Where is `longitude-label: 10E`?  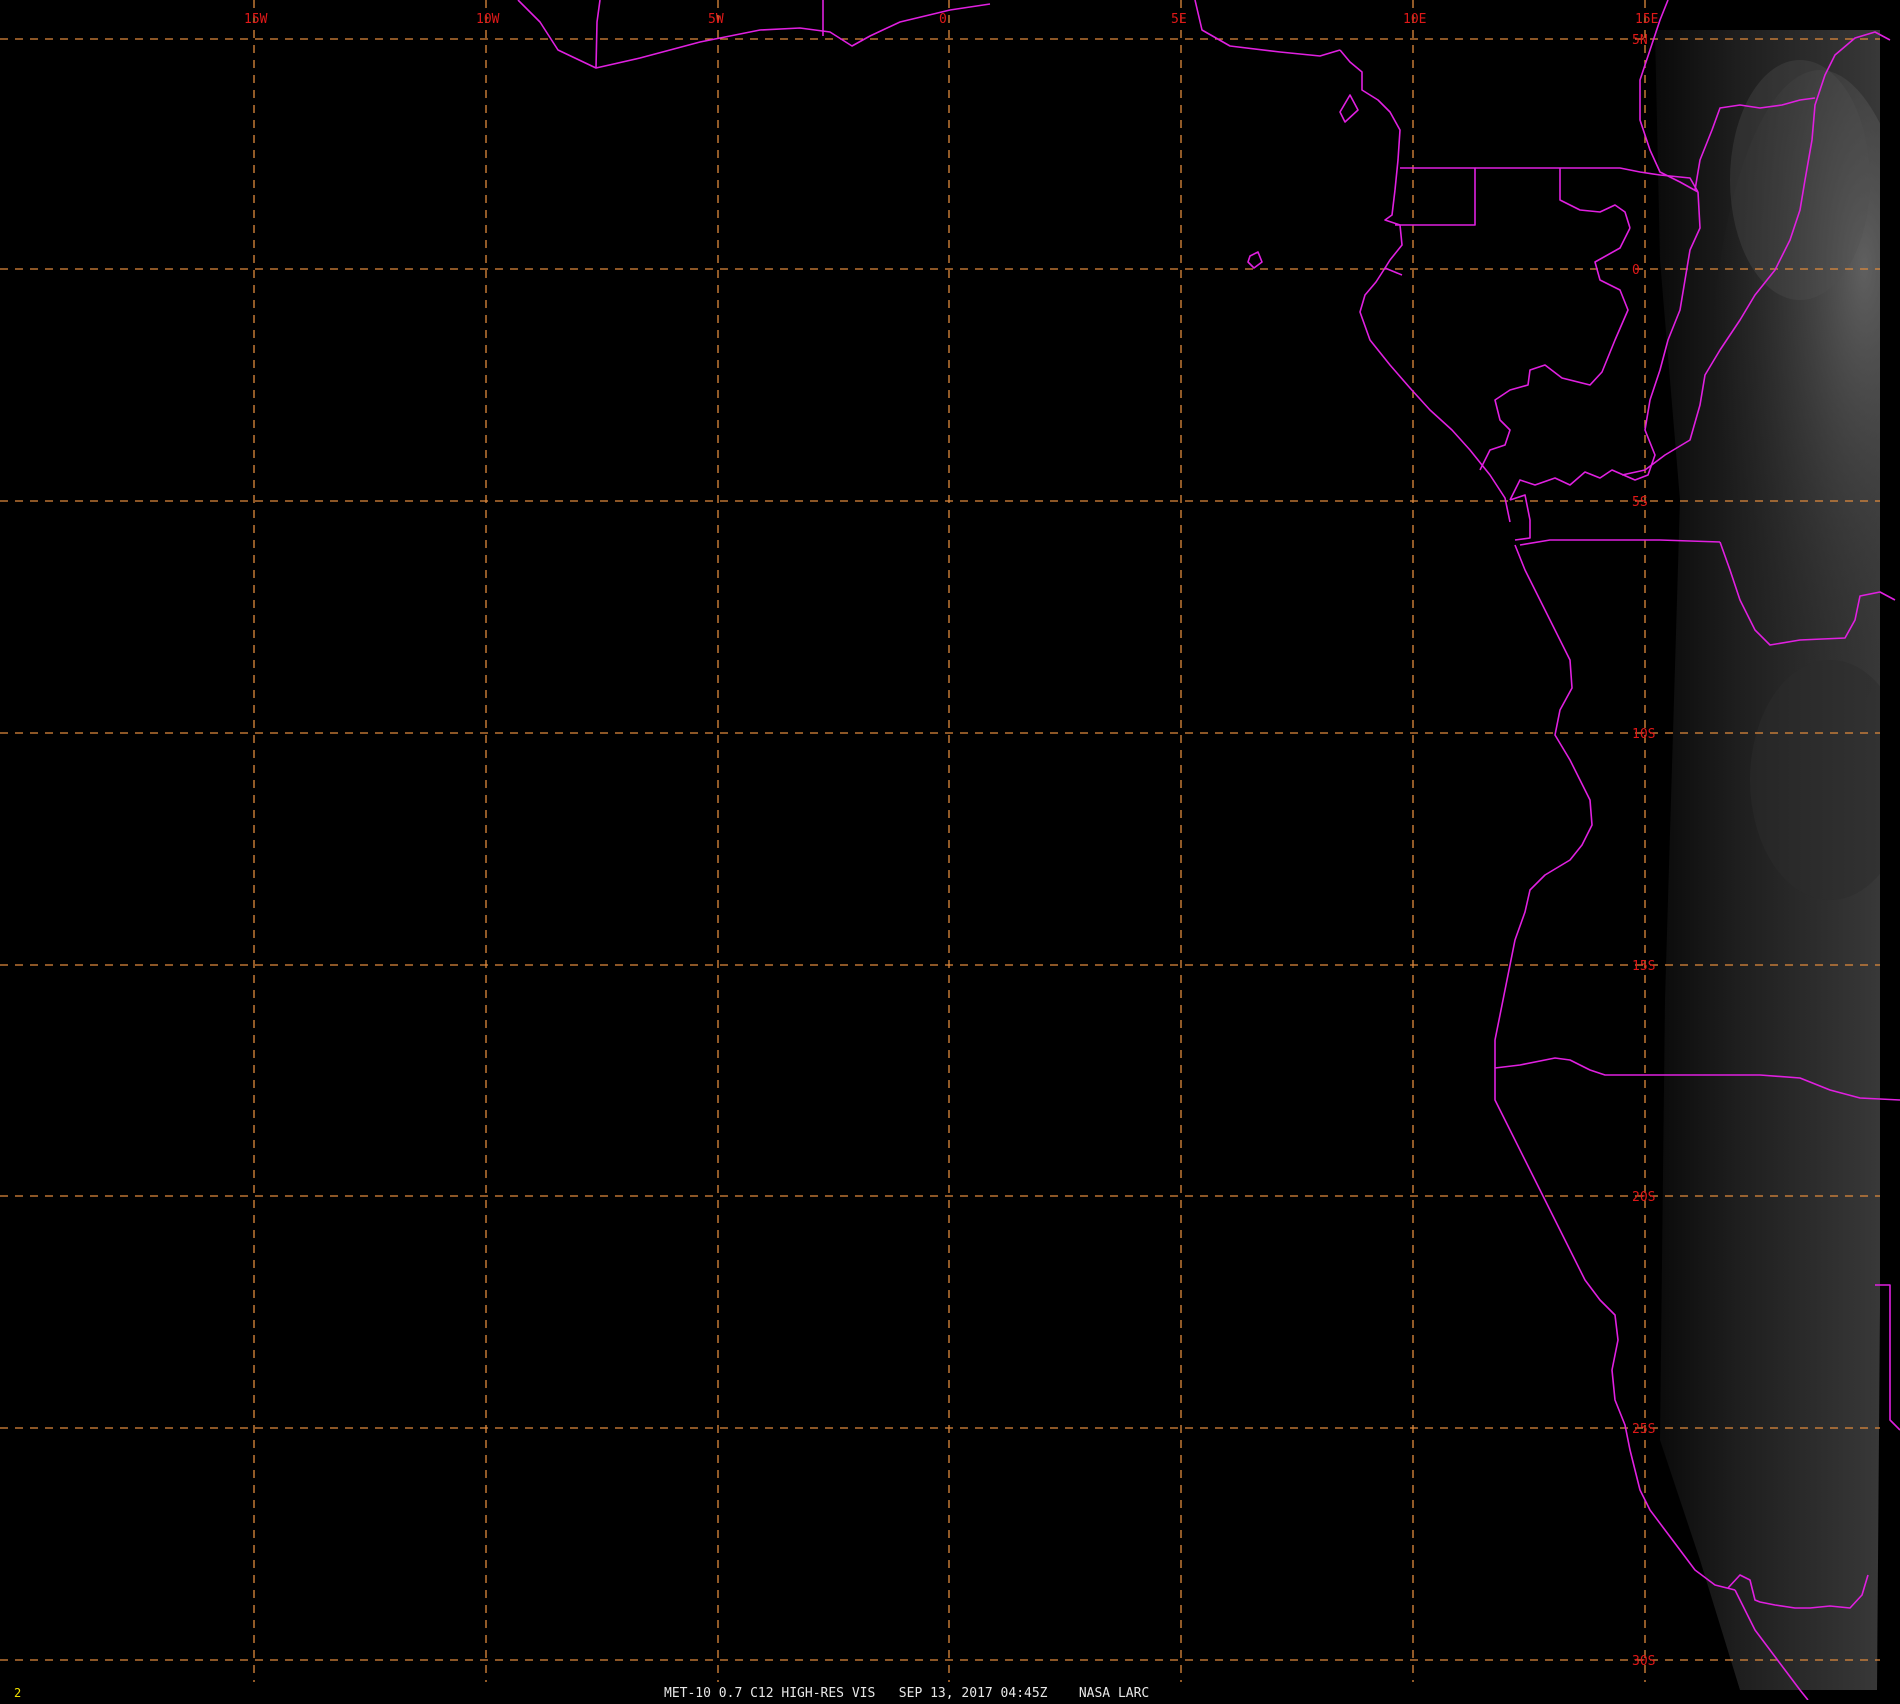
longitude-label: 10E is located at coordinates (1414, 19).